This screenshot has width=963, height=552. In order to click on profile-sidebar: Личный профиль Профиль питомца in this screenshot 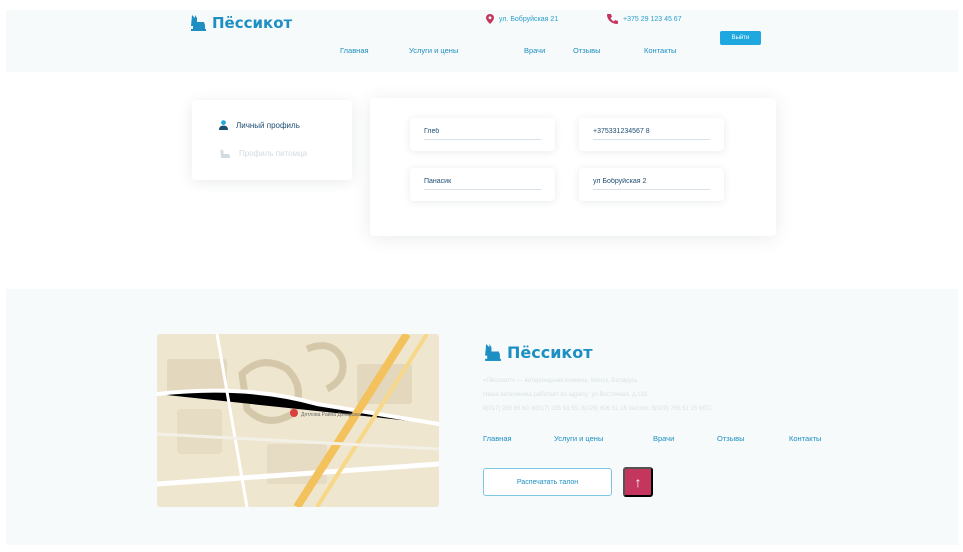, I will do `click(272, 140)`.